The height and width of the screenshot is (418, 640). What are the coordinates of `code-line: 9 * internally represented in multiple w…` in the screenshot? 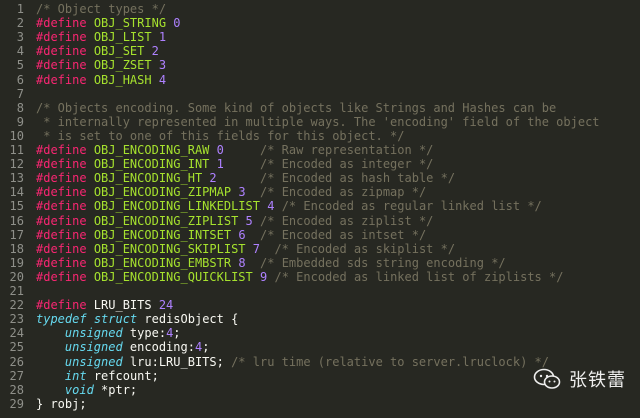 It's located at (320, 122).